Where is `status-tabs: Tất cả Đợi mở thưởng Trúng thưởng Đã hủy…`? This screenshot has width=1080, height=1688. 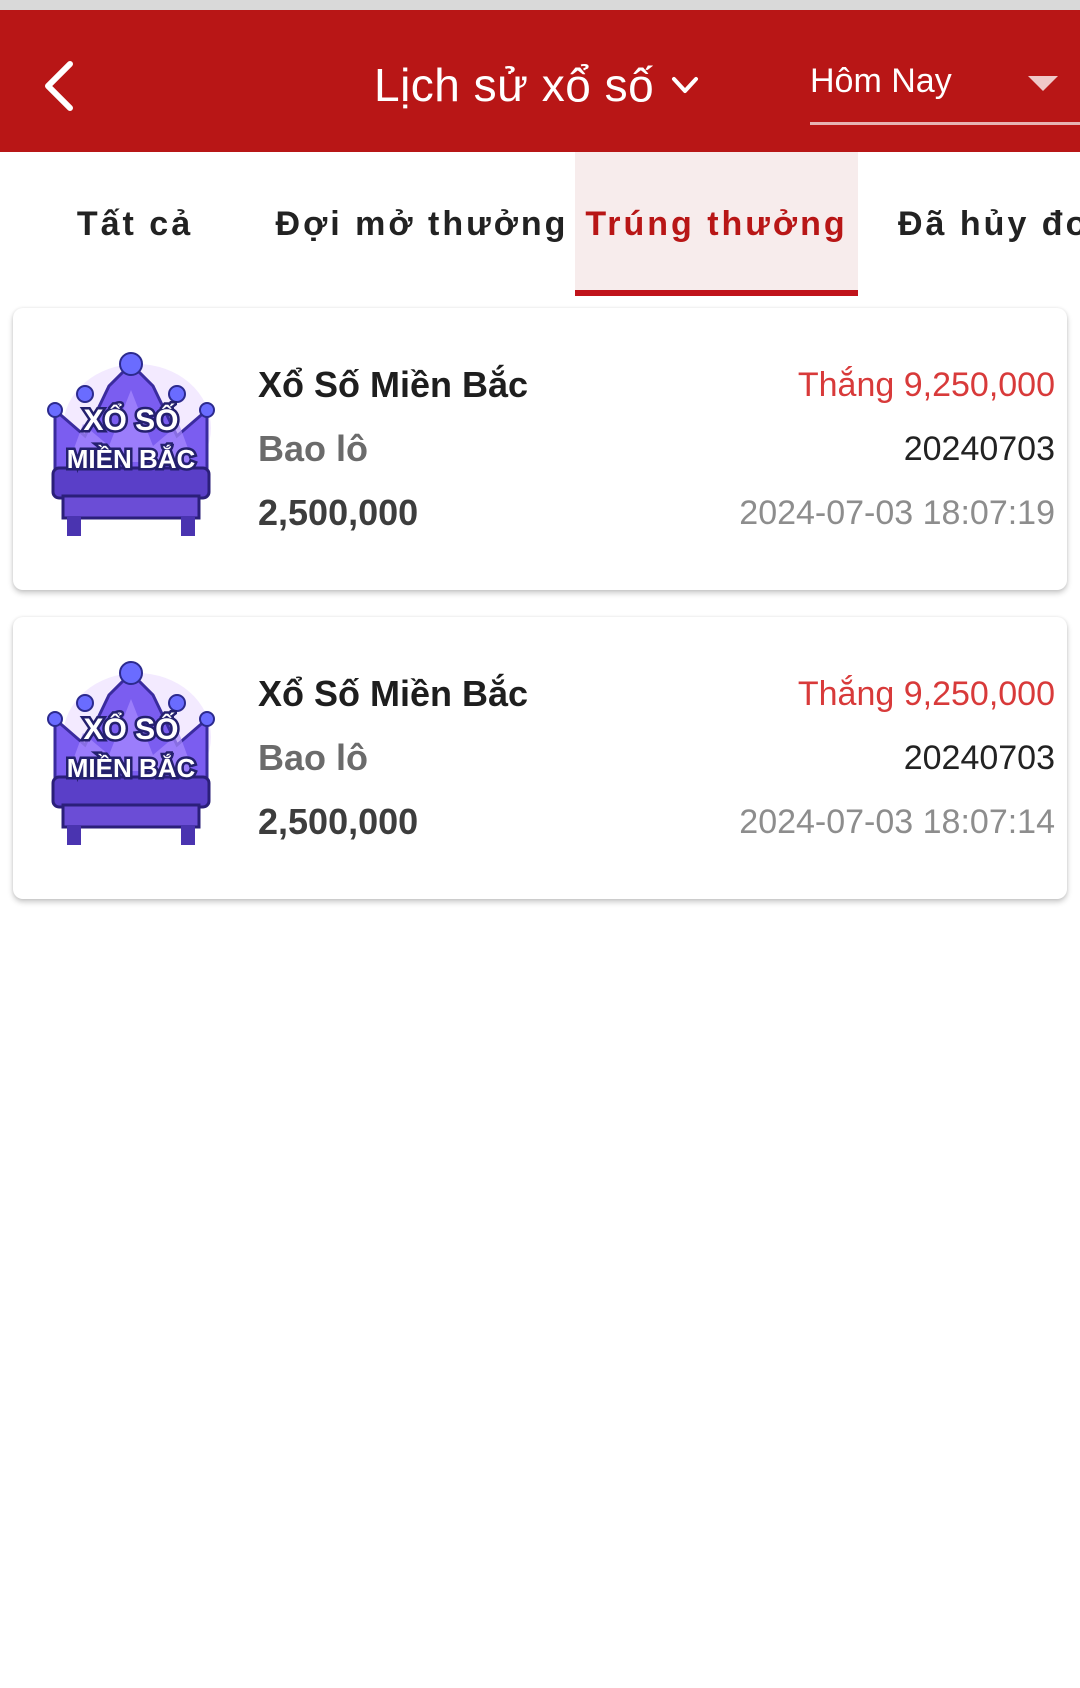
status-tabs: Tất cả Đợi mở thưởng Trúng thưởng Đã hủy… is located at coordinates (540, 224).